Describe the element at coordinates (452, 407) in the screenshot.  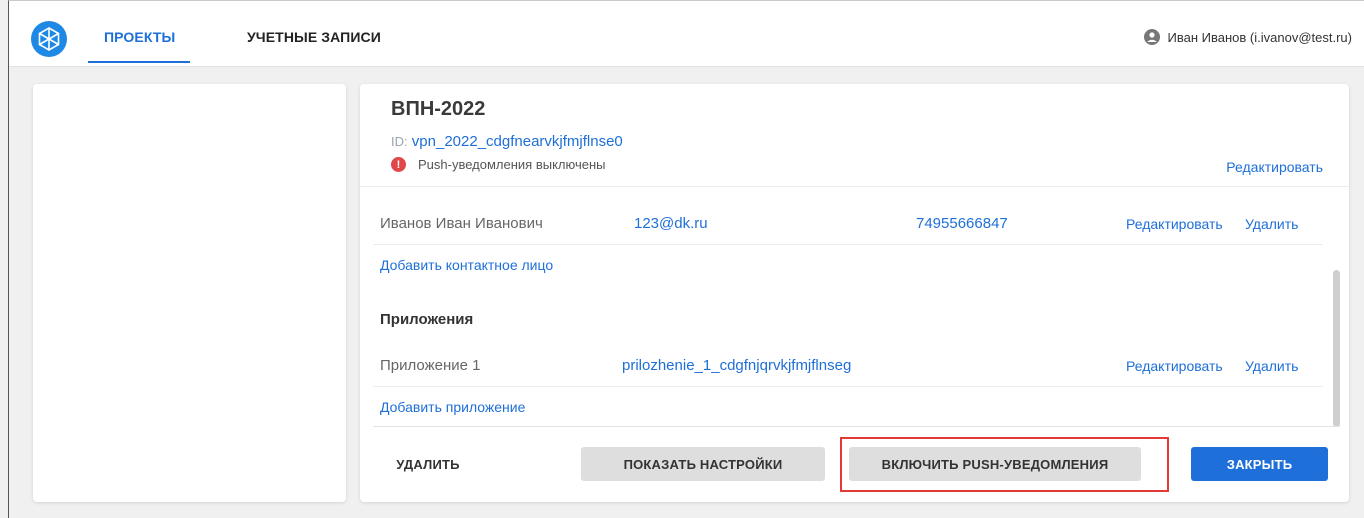
I see `add-app-link: Добавить приложение` at that location.